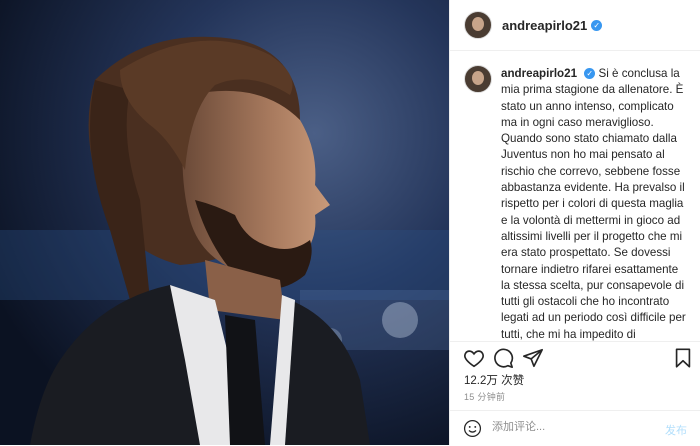 The width and height of the screenshot is (700, 446). I want to click on comment-bar: 发布, so click(575, 428).